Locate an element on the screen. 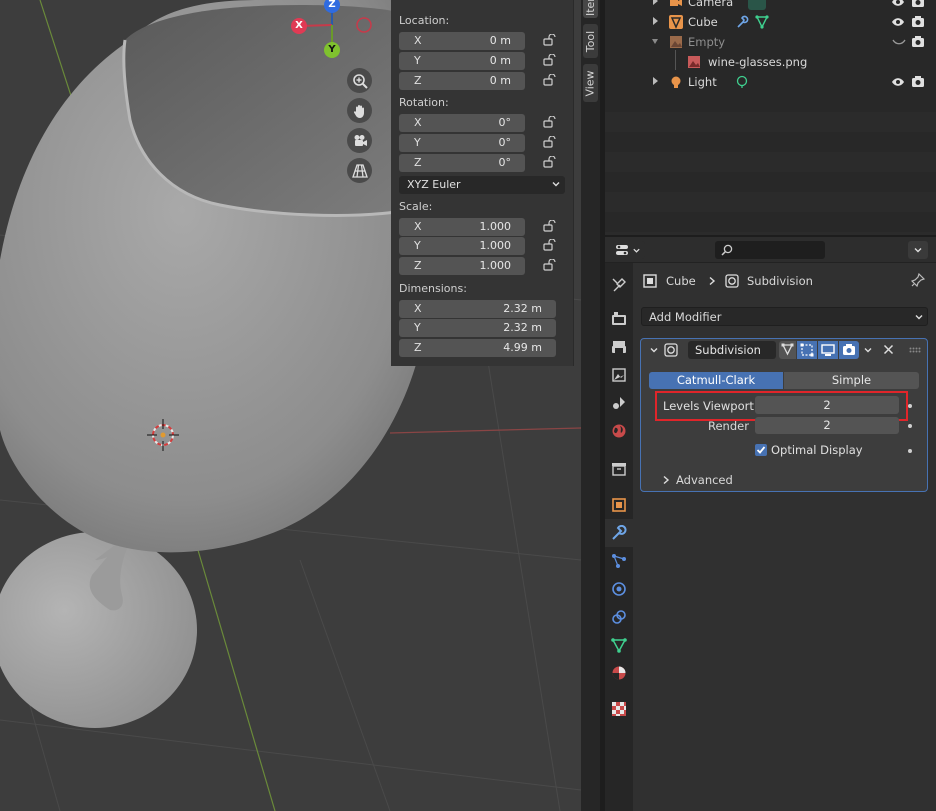  location-y-field: Y0 m is located at coordinates (462, 61).